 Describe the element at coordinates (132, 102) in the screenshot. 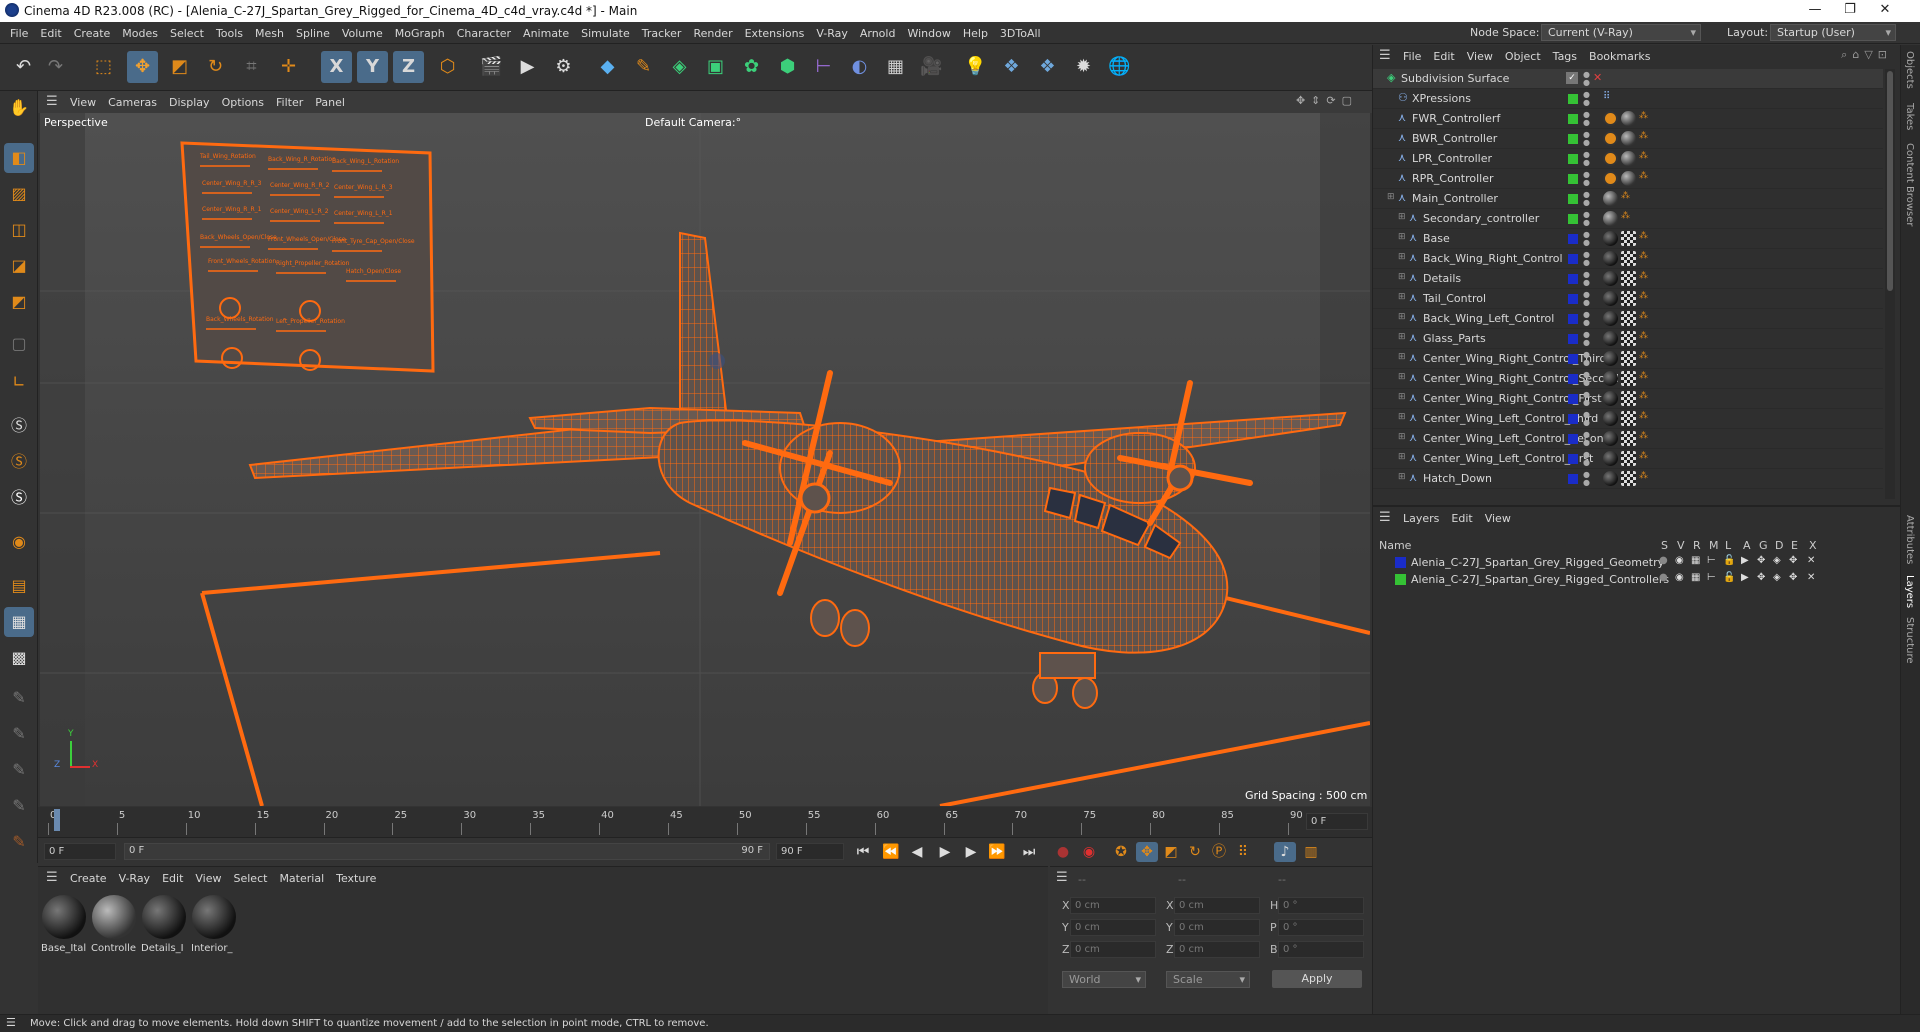

I see `viewport-menu-cameras: Cameras` at that location.